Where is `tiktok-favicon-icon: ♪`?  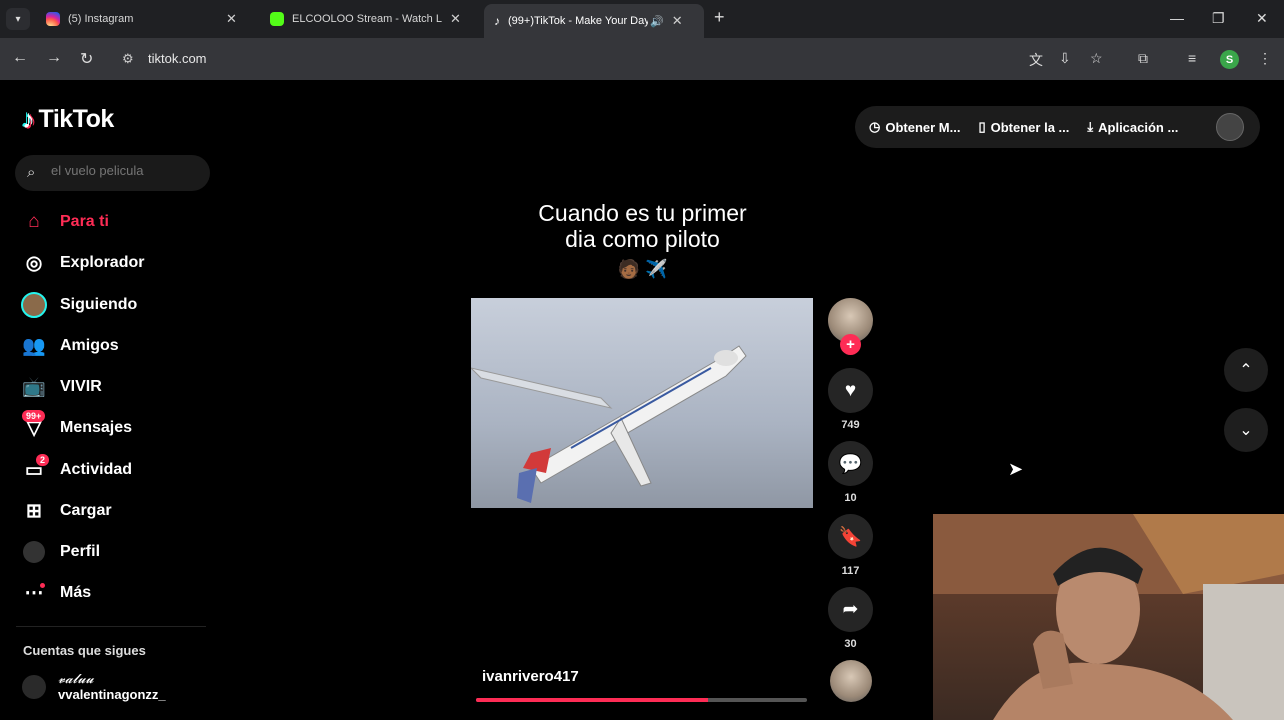
tiktok-favicon-icon: ♪ is located at coordinates (497, 21).